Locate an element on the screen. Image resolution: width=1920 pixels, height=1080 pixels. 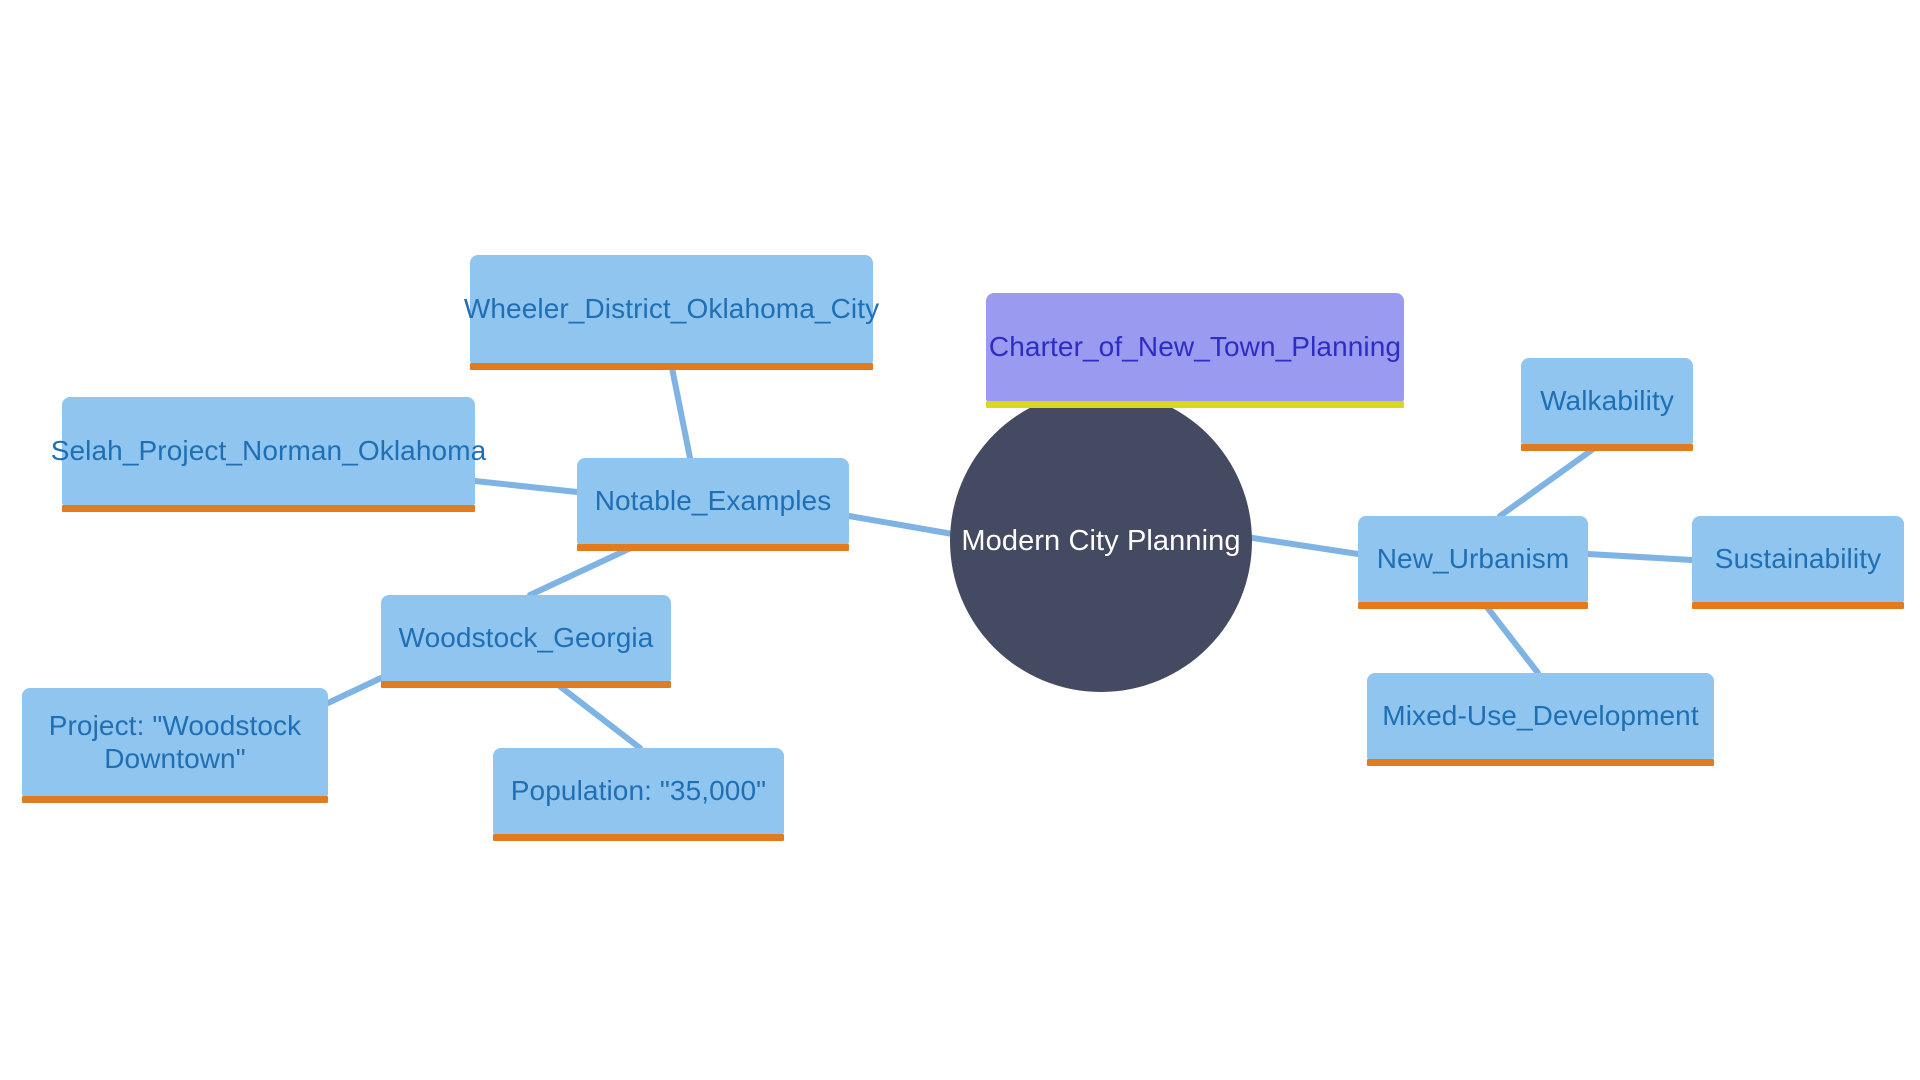
mindmap-node-label: New_Urbanism is located at coordinates (1473, 559).